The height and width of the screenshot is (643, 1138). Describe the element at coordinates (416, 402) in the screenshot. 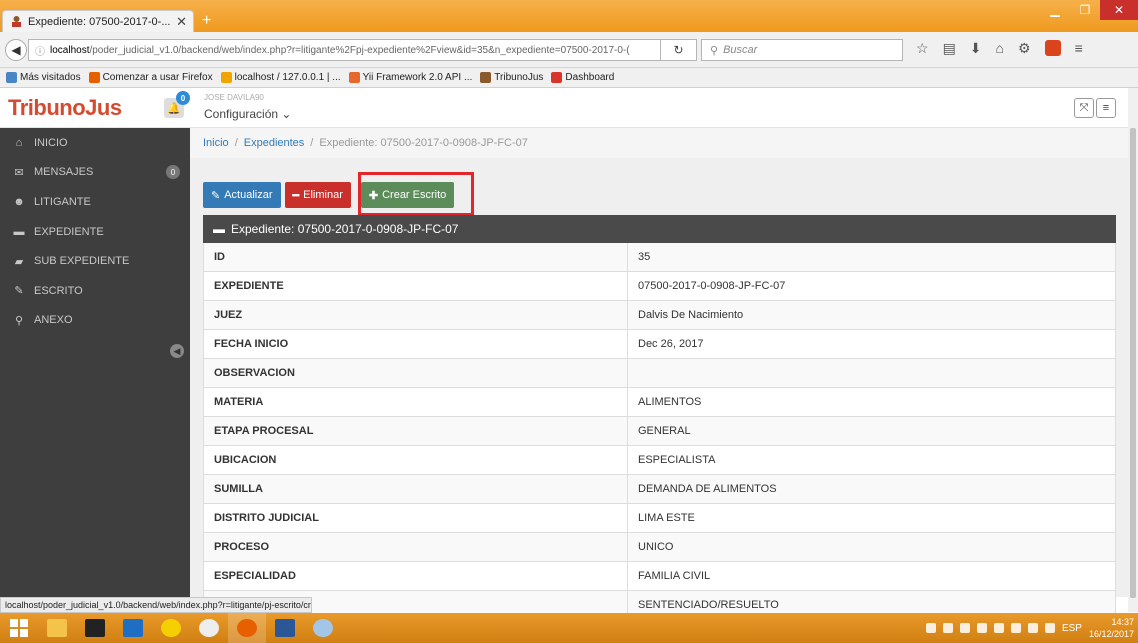

I see `field-label: MATERIA` at that location.